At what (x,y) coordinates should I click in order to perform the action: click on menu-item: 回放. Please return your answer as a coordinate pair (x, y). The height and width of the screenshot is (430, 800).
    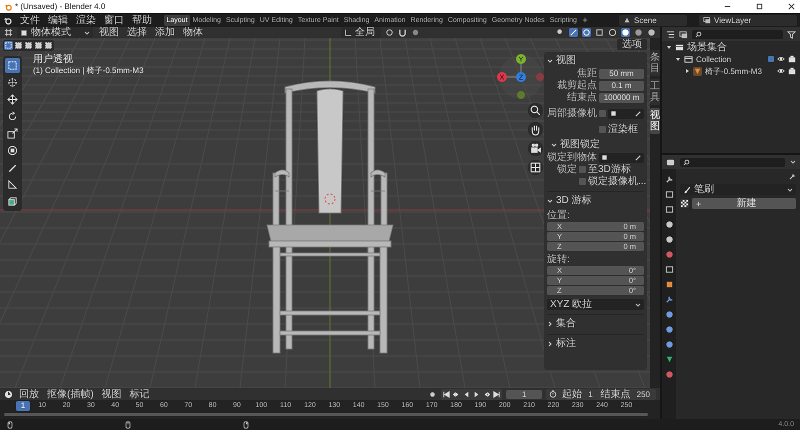
    Looking at the image, I should click on (29, 394).